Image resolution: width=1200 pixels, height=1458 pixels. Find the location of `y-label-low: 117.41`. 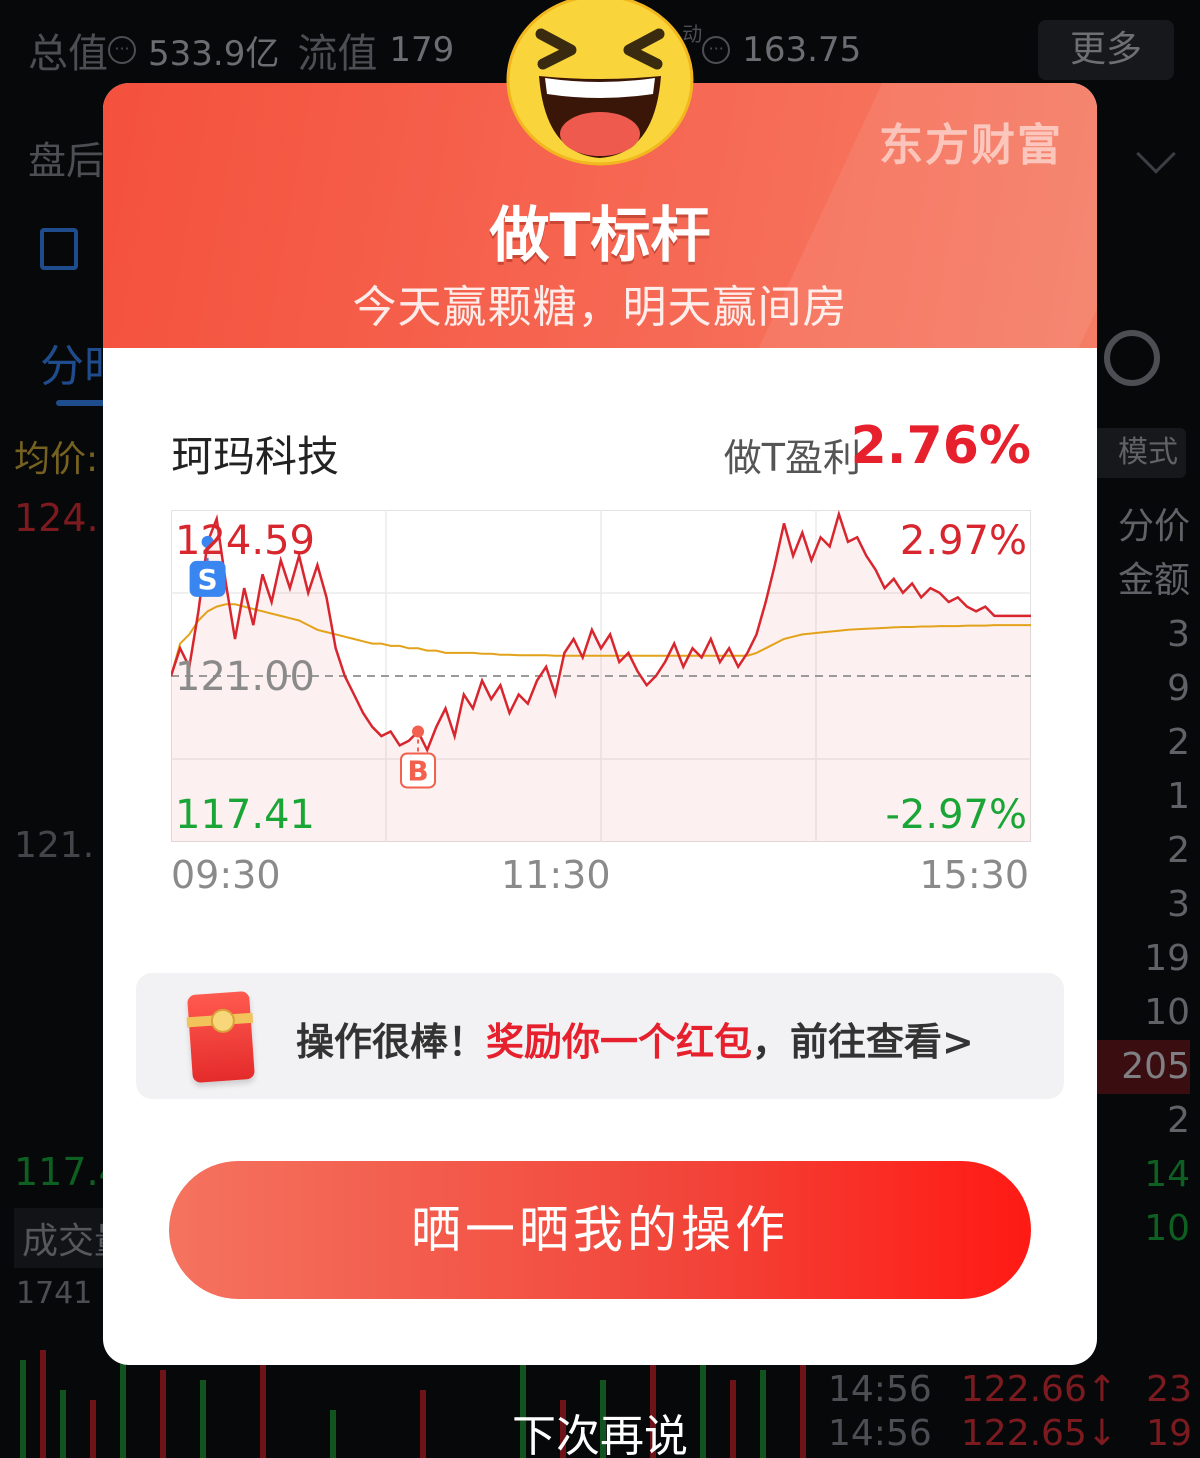

y-label-low: 117.41 is located at coordinates (245, 815).